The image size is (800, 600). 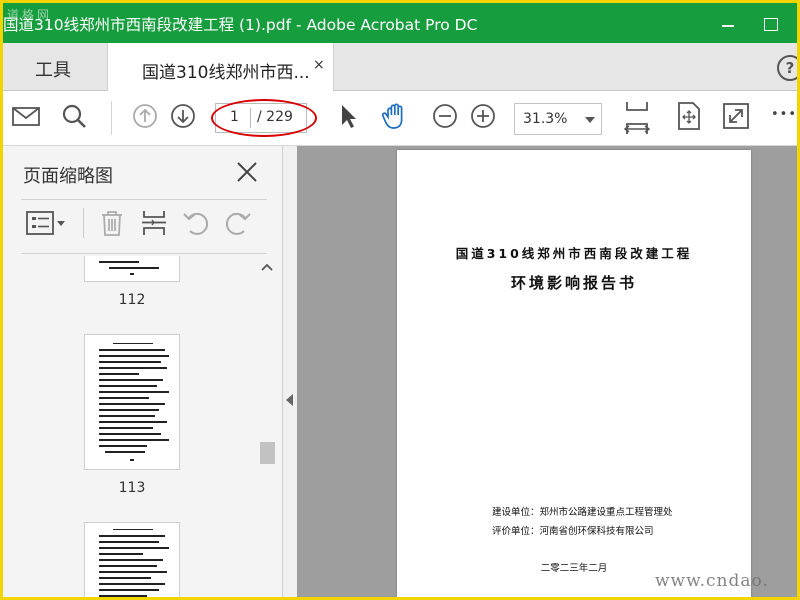 What do you see at coordinates (637, 118) in the screenshot?
I see `fit-width-icon` at bounding box center [637, 118].